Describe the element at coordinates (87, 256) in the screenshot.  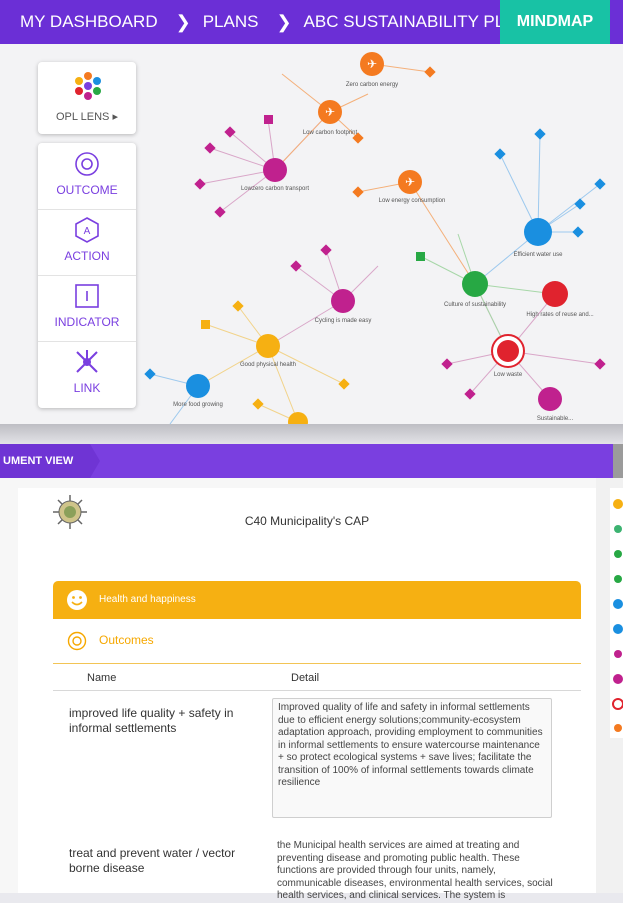
I see `action-tool-label: ACTION` at that location.